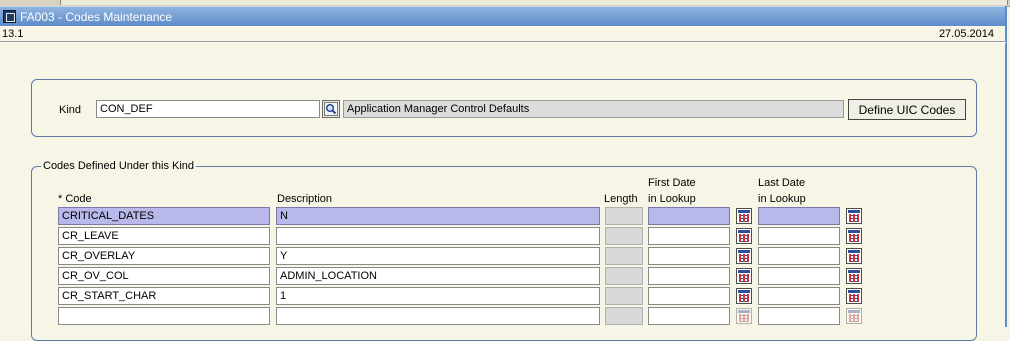  I want to click on search-lov-icon, so click(331, 109).